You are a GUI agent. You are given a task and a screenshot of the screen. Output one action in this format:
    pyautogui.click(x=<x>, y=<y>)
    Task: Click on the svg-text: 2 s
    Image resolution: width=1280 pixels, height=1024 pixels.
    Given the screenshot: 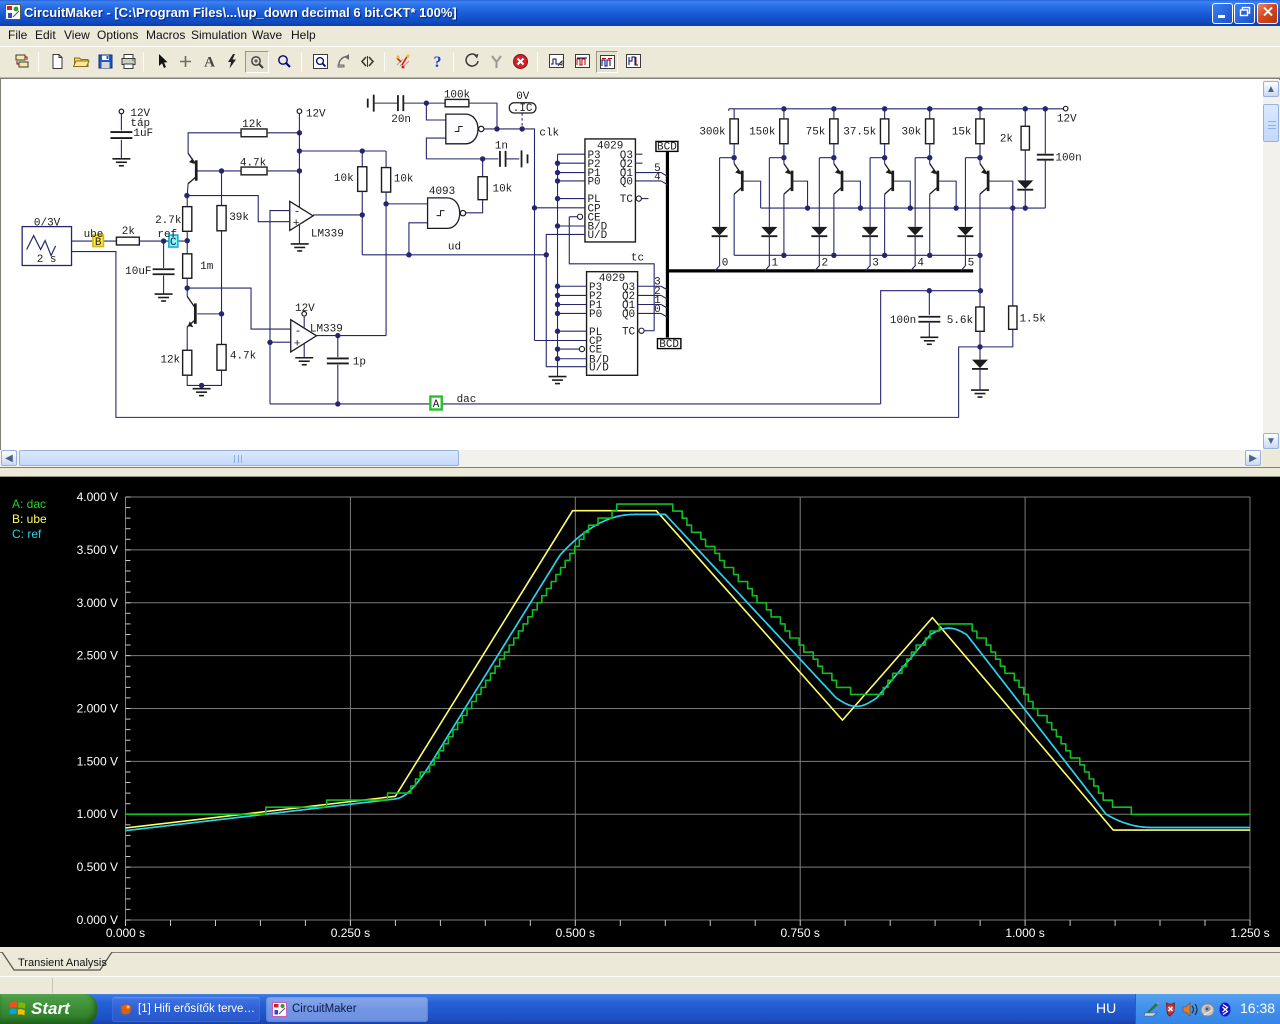 What is the action you would take?
    pyautogui.click(x=47, y=260)
    